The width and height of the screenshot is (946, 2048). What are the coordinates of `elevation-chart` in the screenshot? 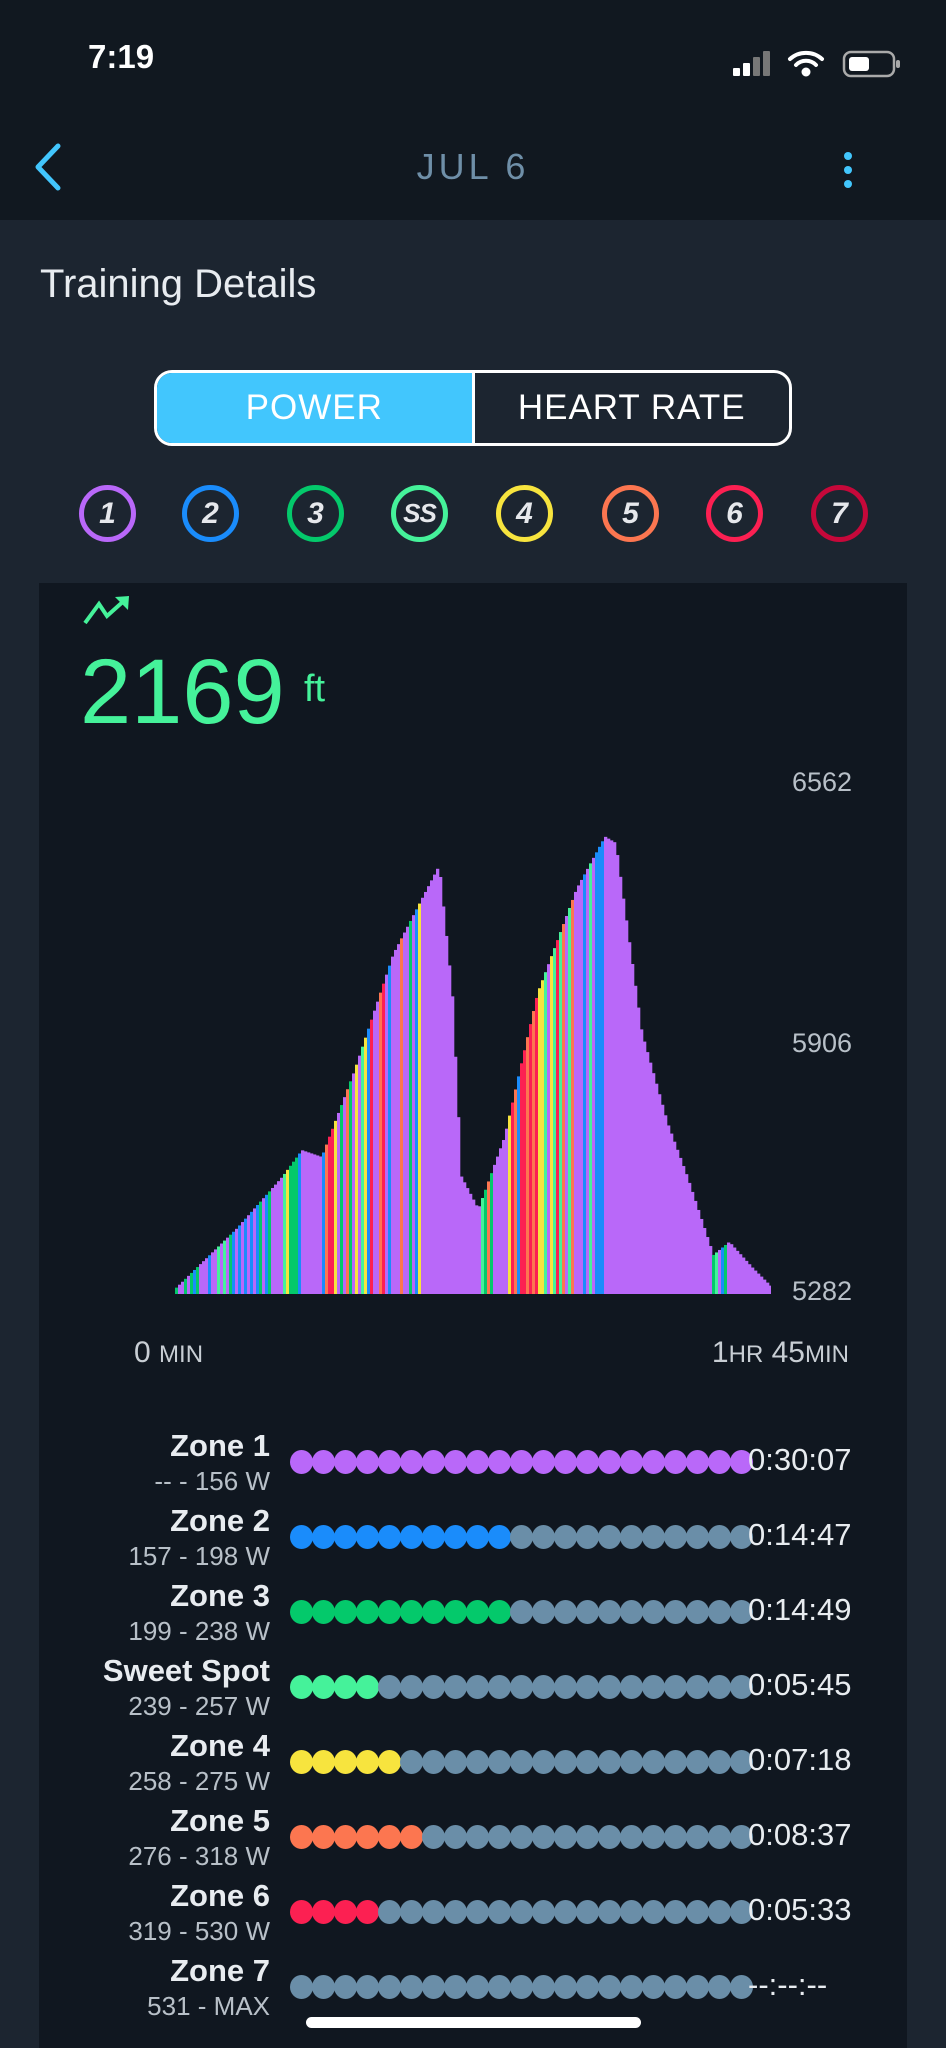 It's located at (473, 1065).